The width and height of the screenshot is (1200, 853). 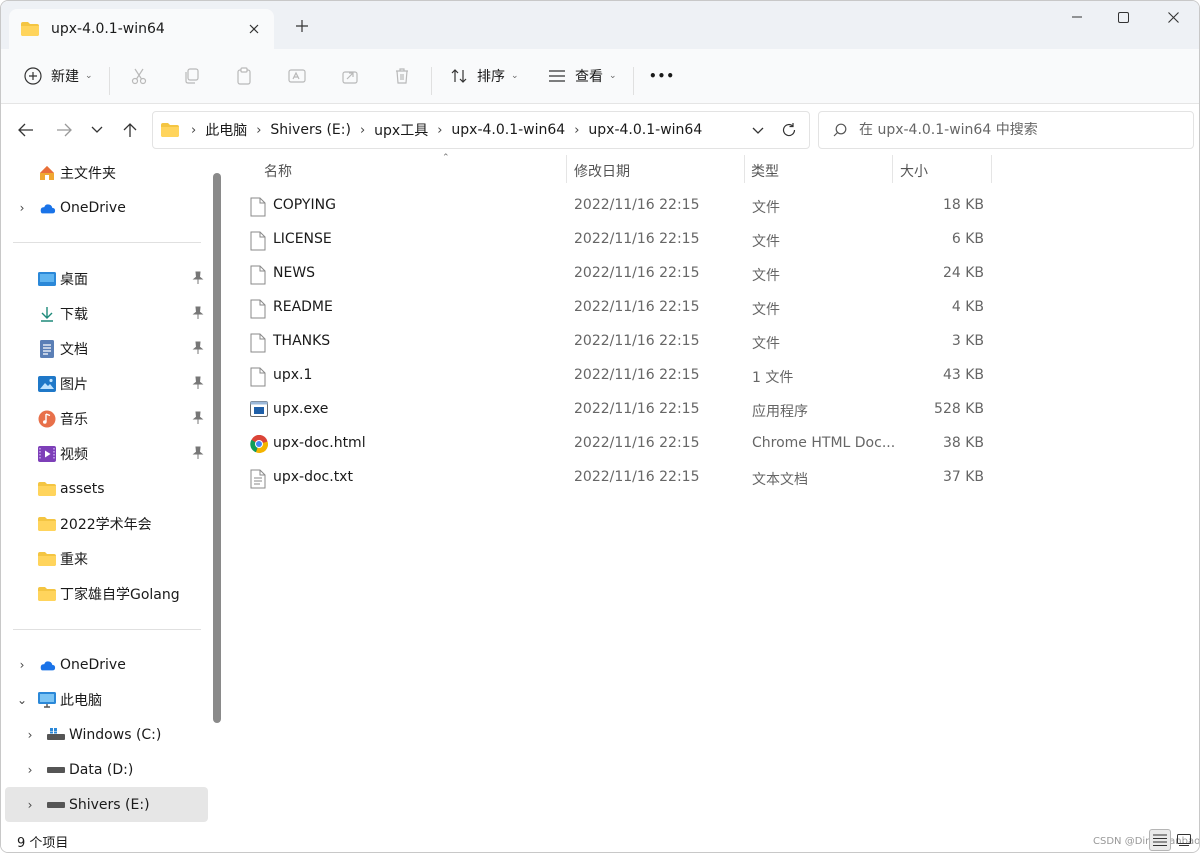 What do you see at coordinates (106, 453) in the screenshot?
I see `sidebar-item-videos: 视频` at bounding box center [106, 453].